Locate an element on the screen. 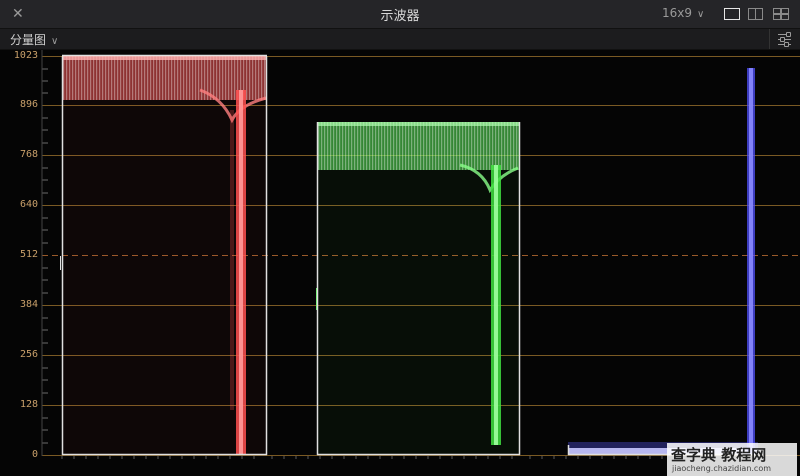 The width and height of the screenshot is (800, 476). aspect-ratio-value: 16x9 is located at coordinates (677, 13).